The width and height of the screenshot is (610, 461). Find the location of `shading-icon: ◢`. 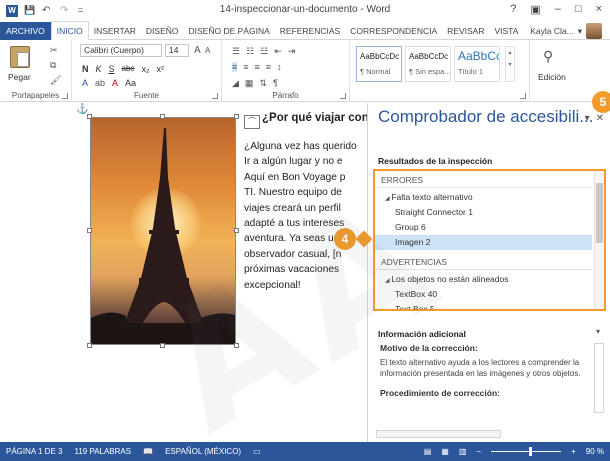

shading-icon: ◢ is located at coordinates (235, 83).